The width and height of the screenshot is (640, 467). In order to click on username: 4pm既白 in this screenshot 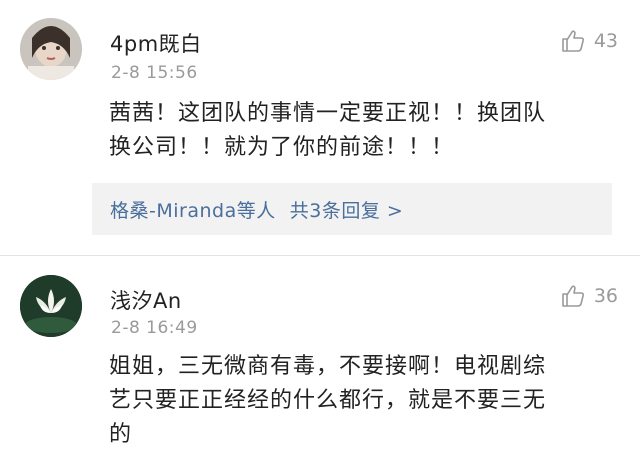, I will do `click(156, 43)`.